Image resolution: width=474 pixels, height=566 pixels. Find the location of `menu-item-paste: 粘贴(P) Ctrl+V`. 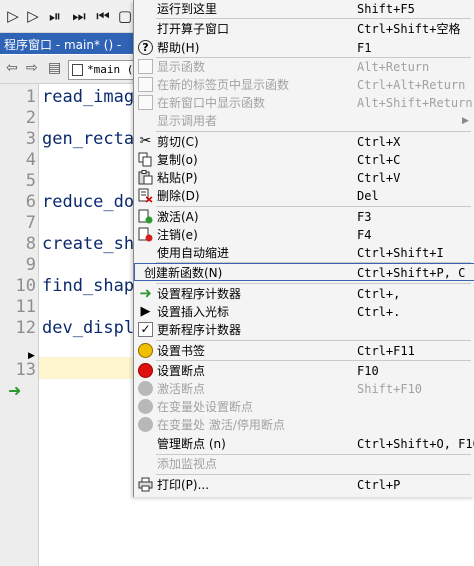

menu-item-paste: 粘贴(P) Ctrl+V is located at coordinates (304, 178).